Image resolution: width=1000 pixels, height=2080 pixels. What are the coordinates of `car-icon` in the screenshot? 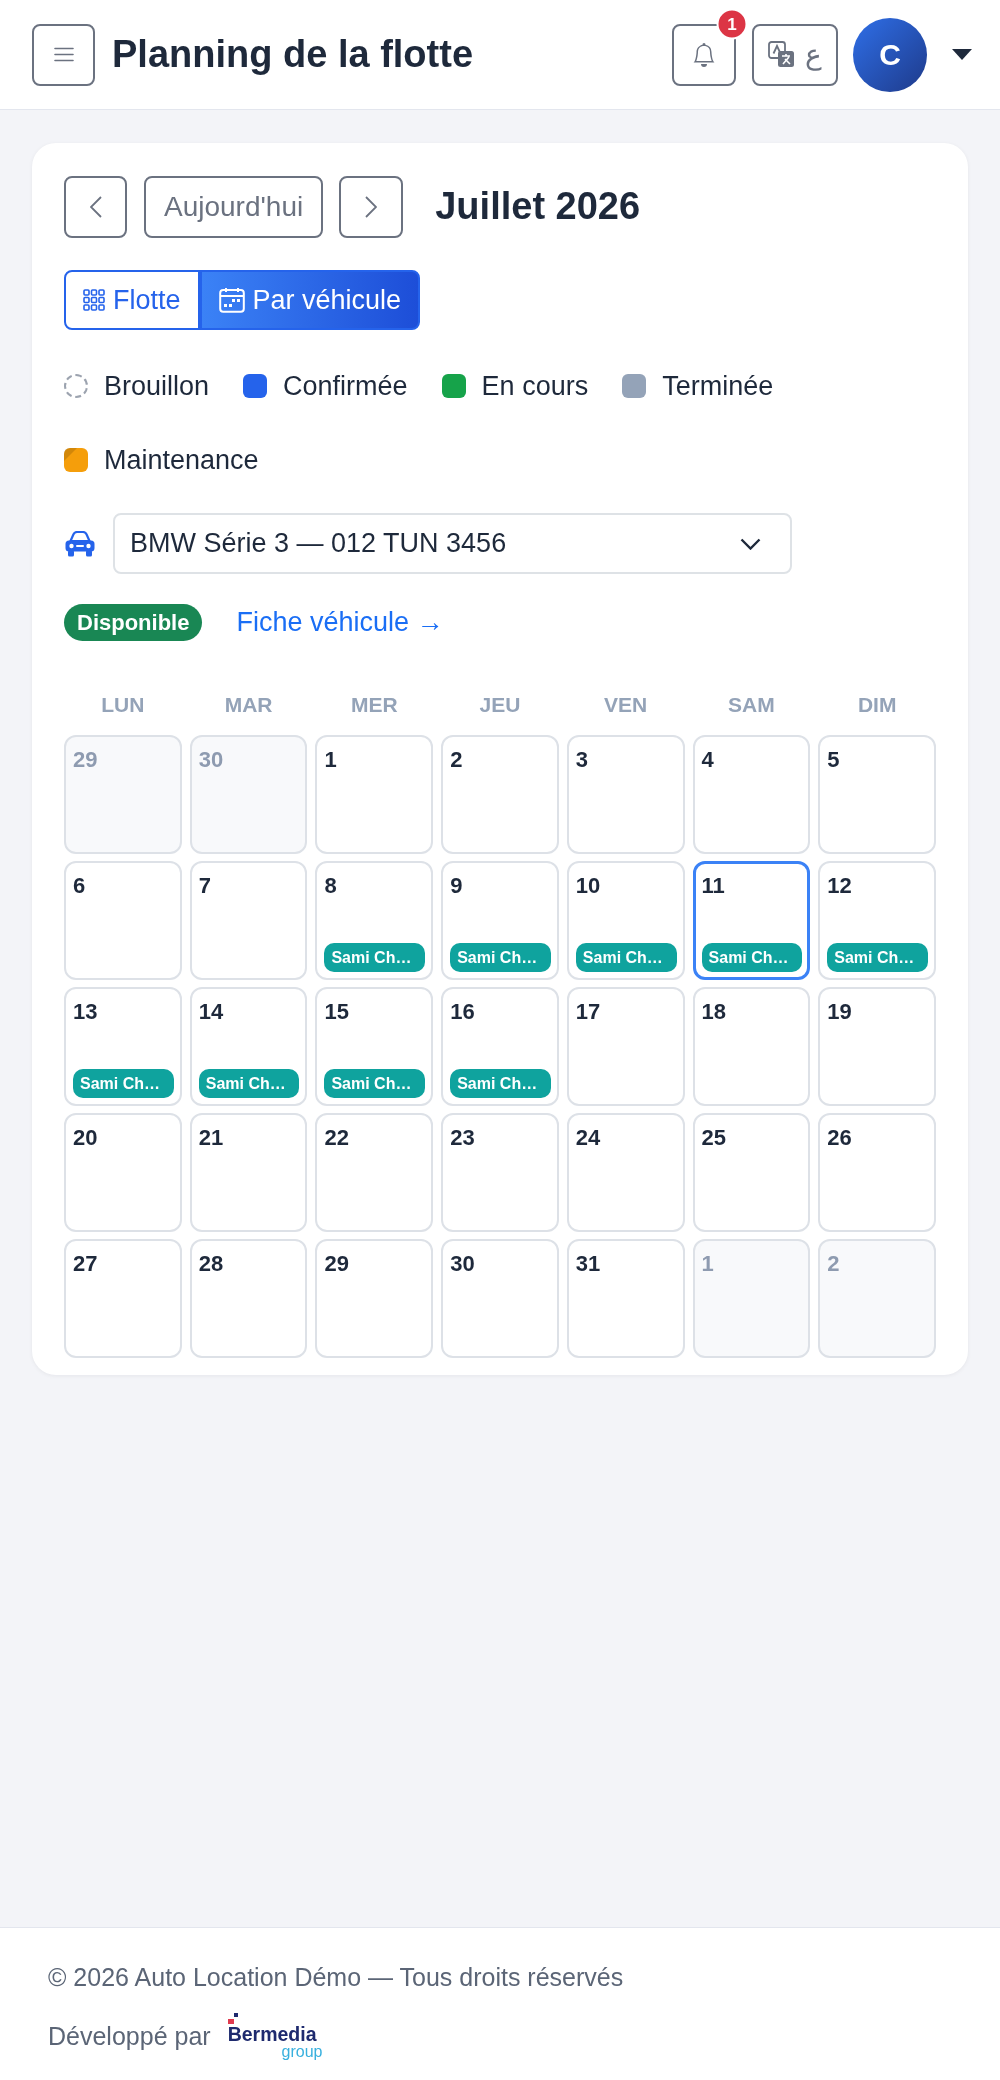 It's located at (80, 543).